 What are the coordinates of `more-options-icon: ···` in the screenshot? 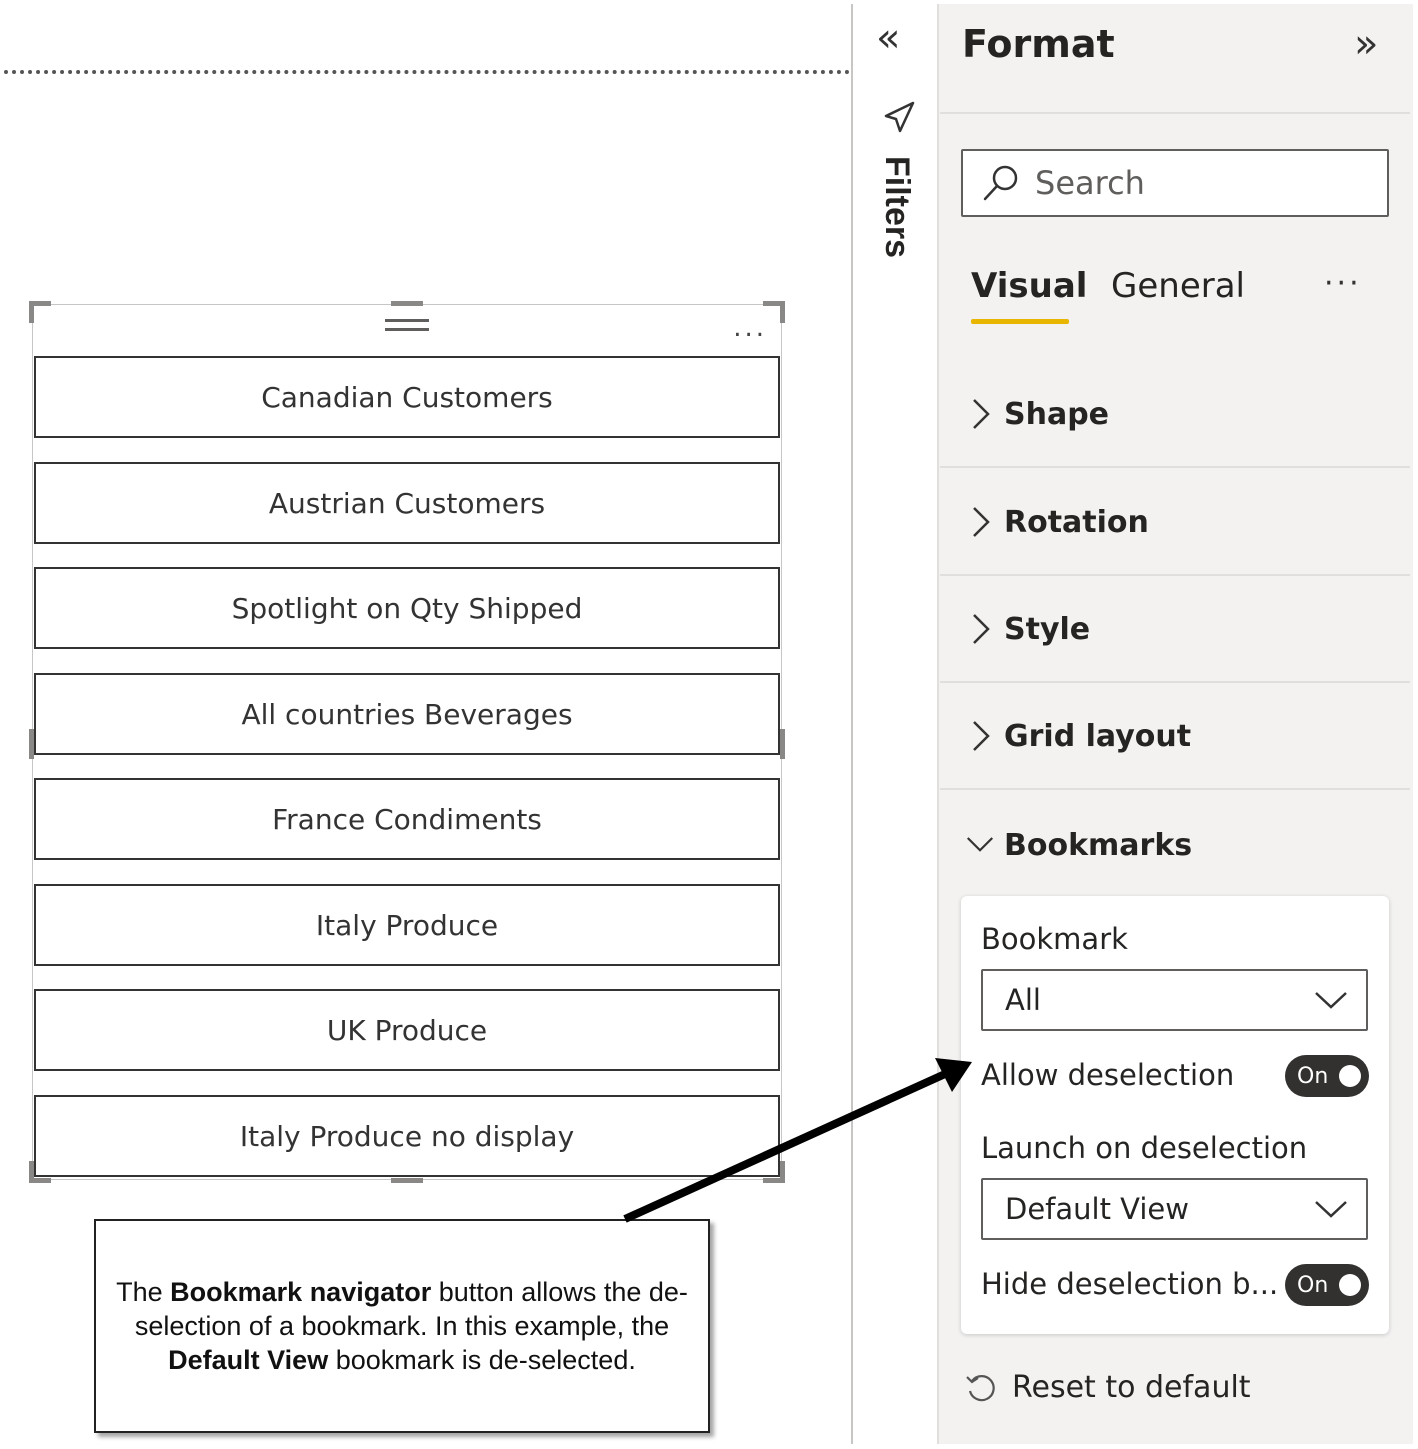 It's located at (1343, 283).